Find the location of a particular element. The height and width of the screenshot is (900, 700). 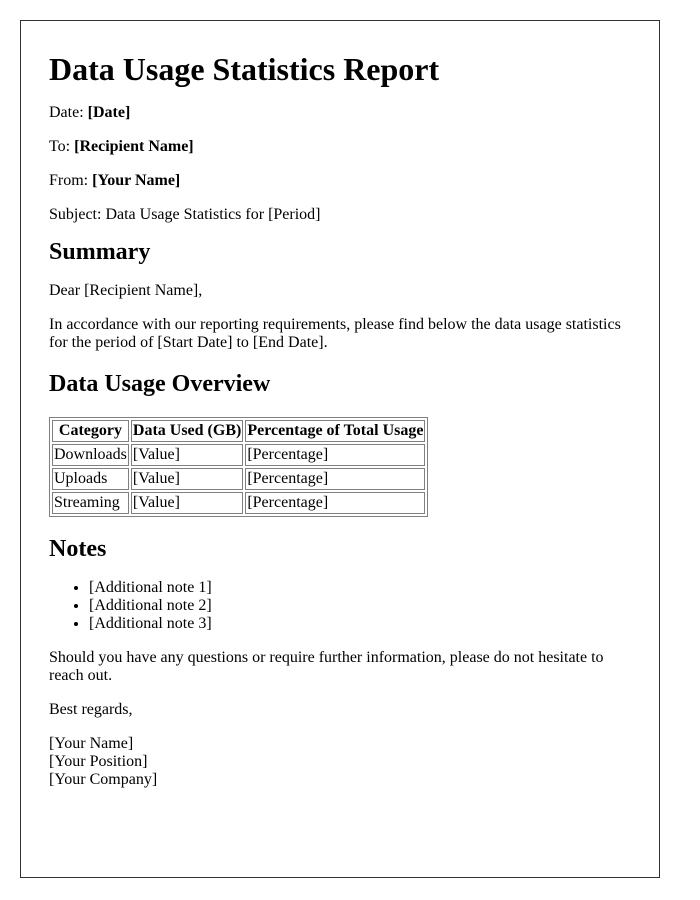

from-line: From: [Your Name] is located at coordinates (340, 181).